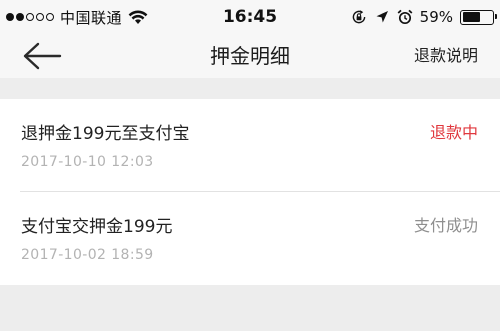 This screenshot has width=500, height=331. I want to click on record-date: 2017-10-10 12:03, so click(87, 162).